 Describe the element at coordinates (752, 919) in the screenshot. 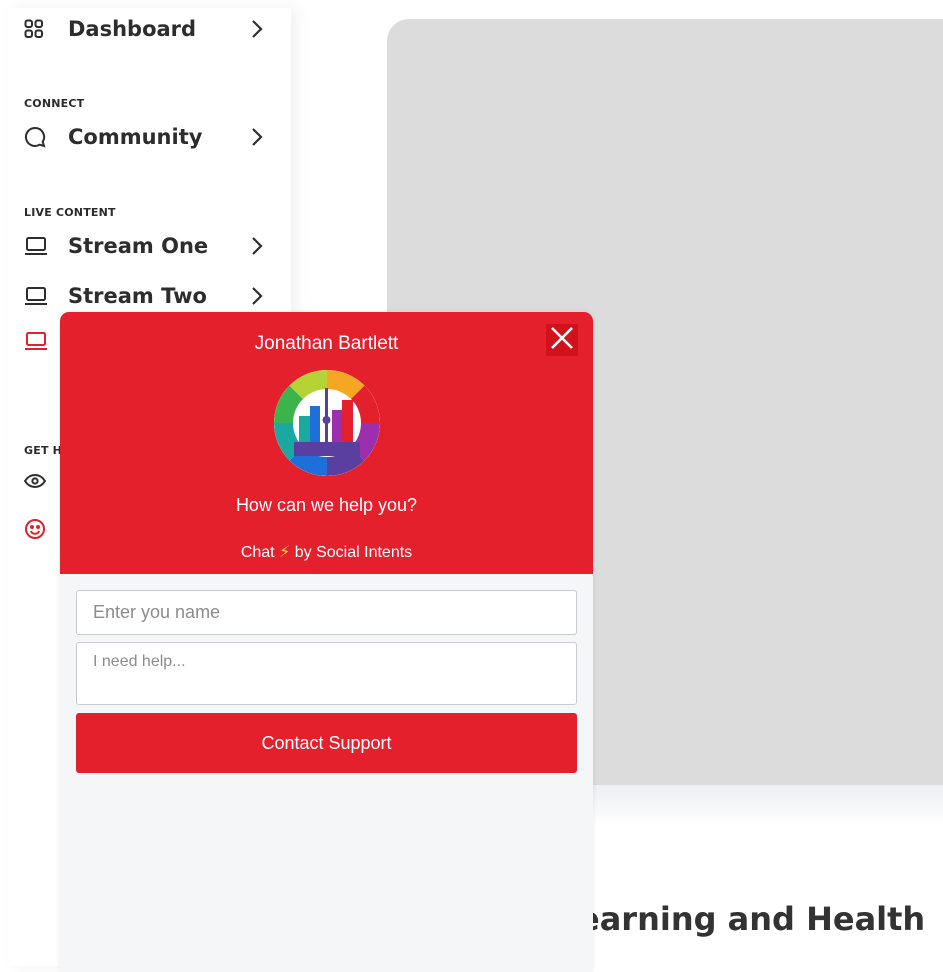

I see `page-title: earning and Health` at that location.